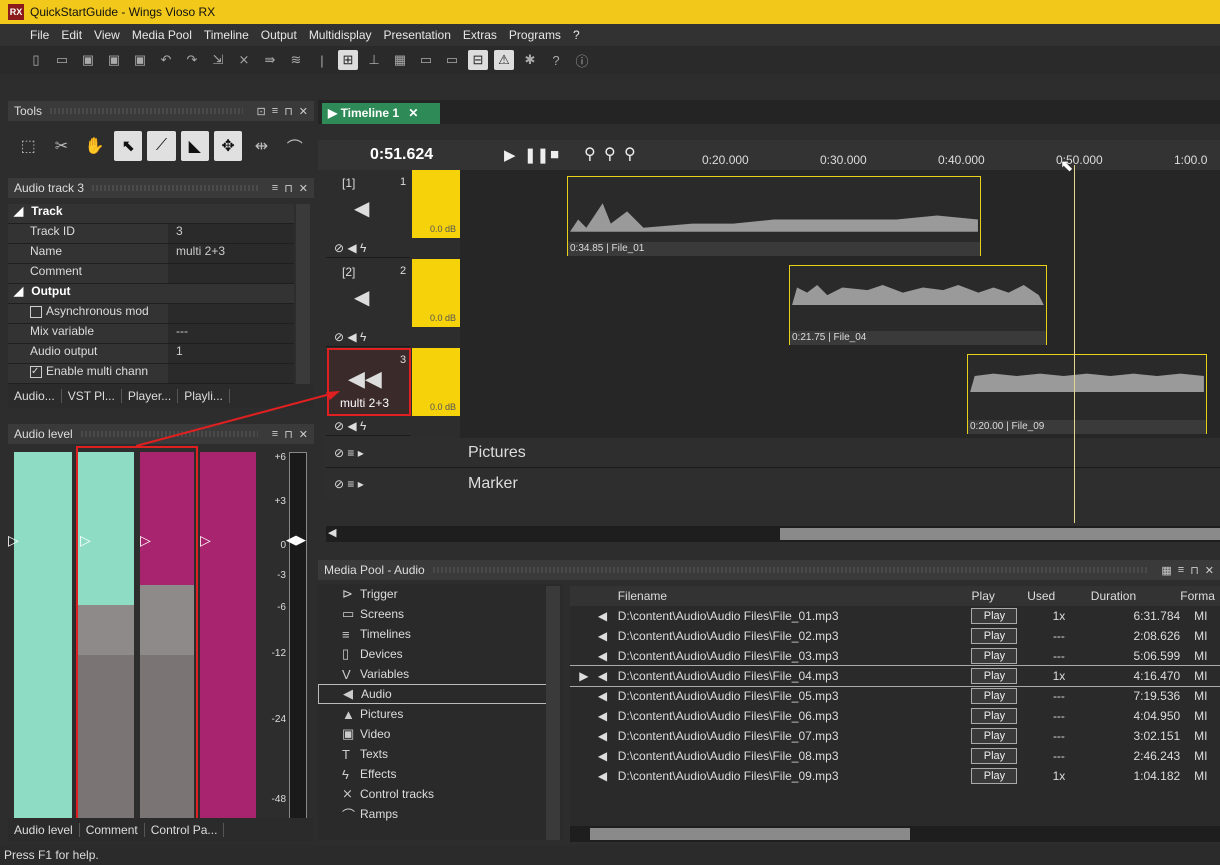  What do you see at coordinates (1157, 656) in the screenshot?
I see `duration: 5:06.599` at bounding box center [1157, 656].